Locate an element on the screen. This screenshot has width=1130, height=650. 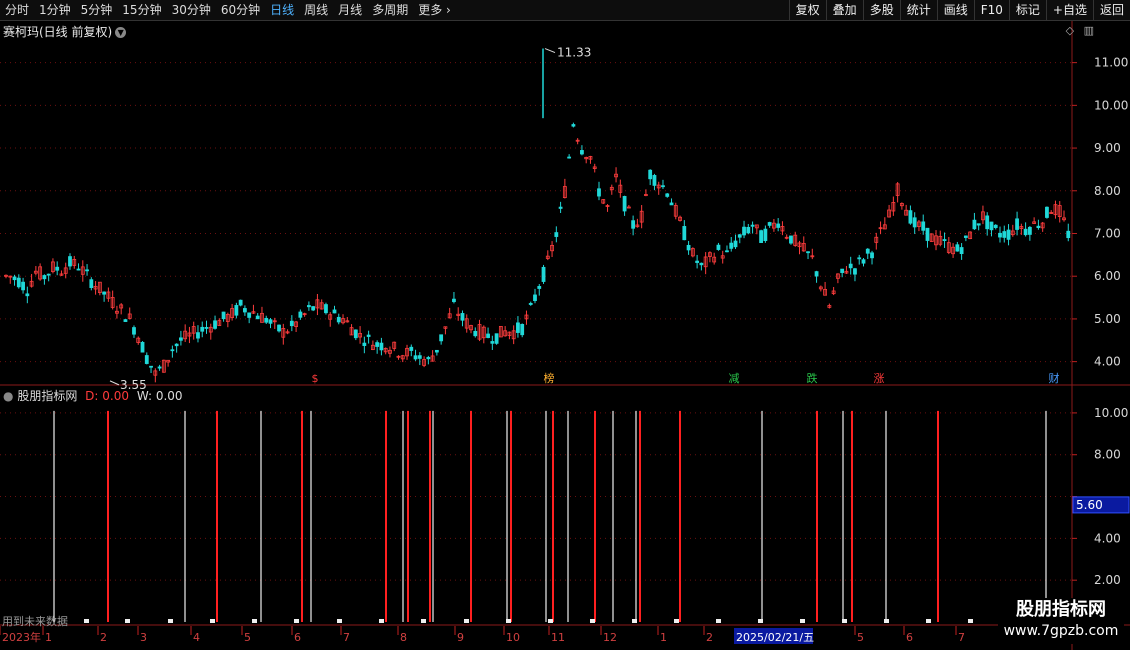
toolbar-button-3: 统计 is located at coordinates (918, 10).